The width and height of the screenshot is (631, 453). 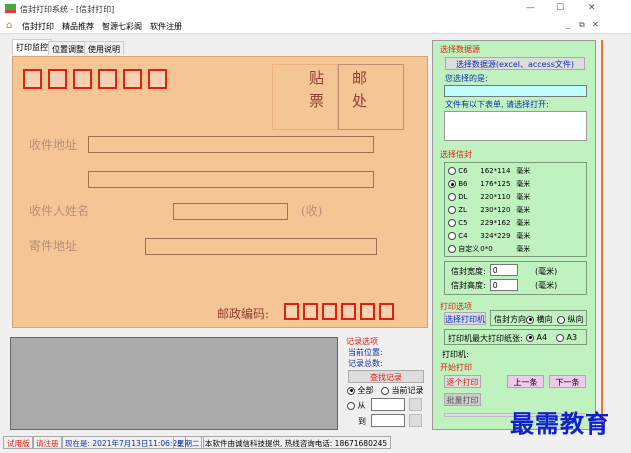 I want to click on envelope-option-5: C4 324*229 毫米, so click(x=489, y=236).